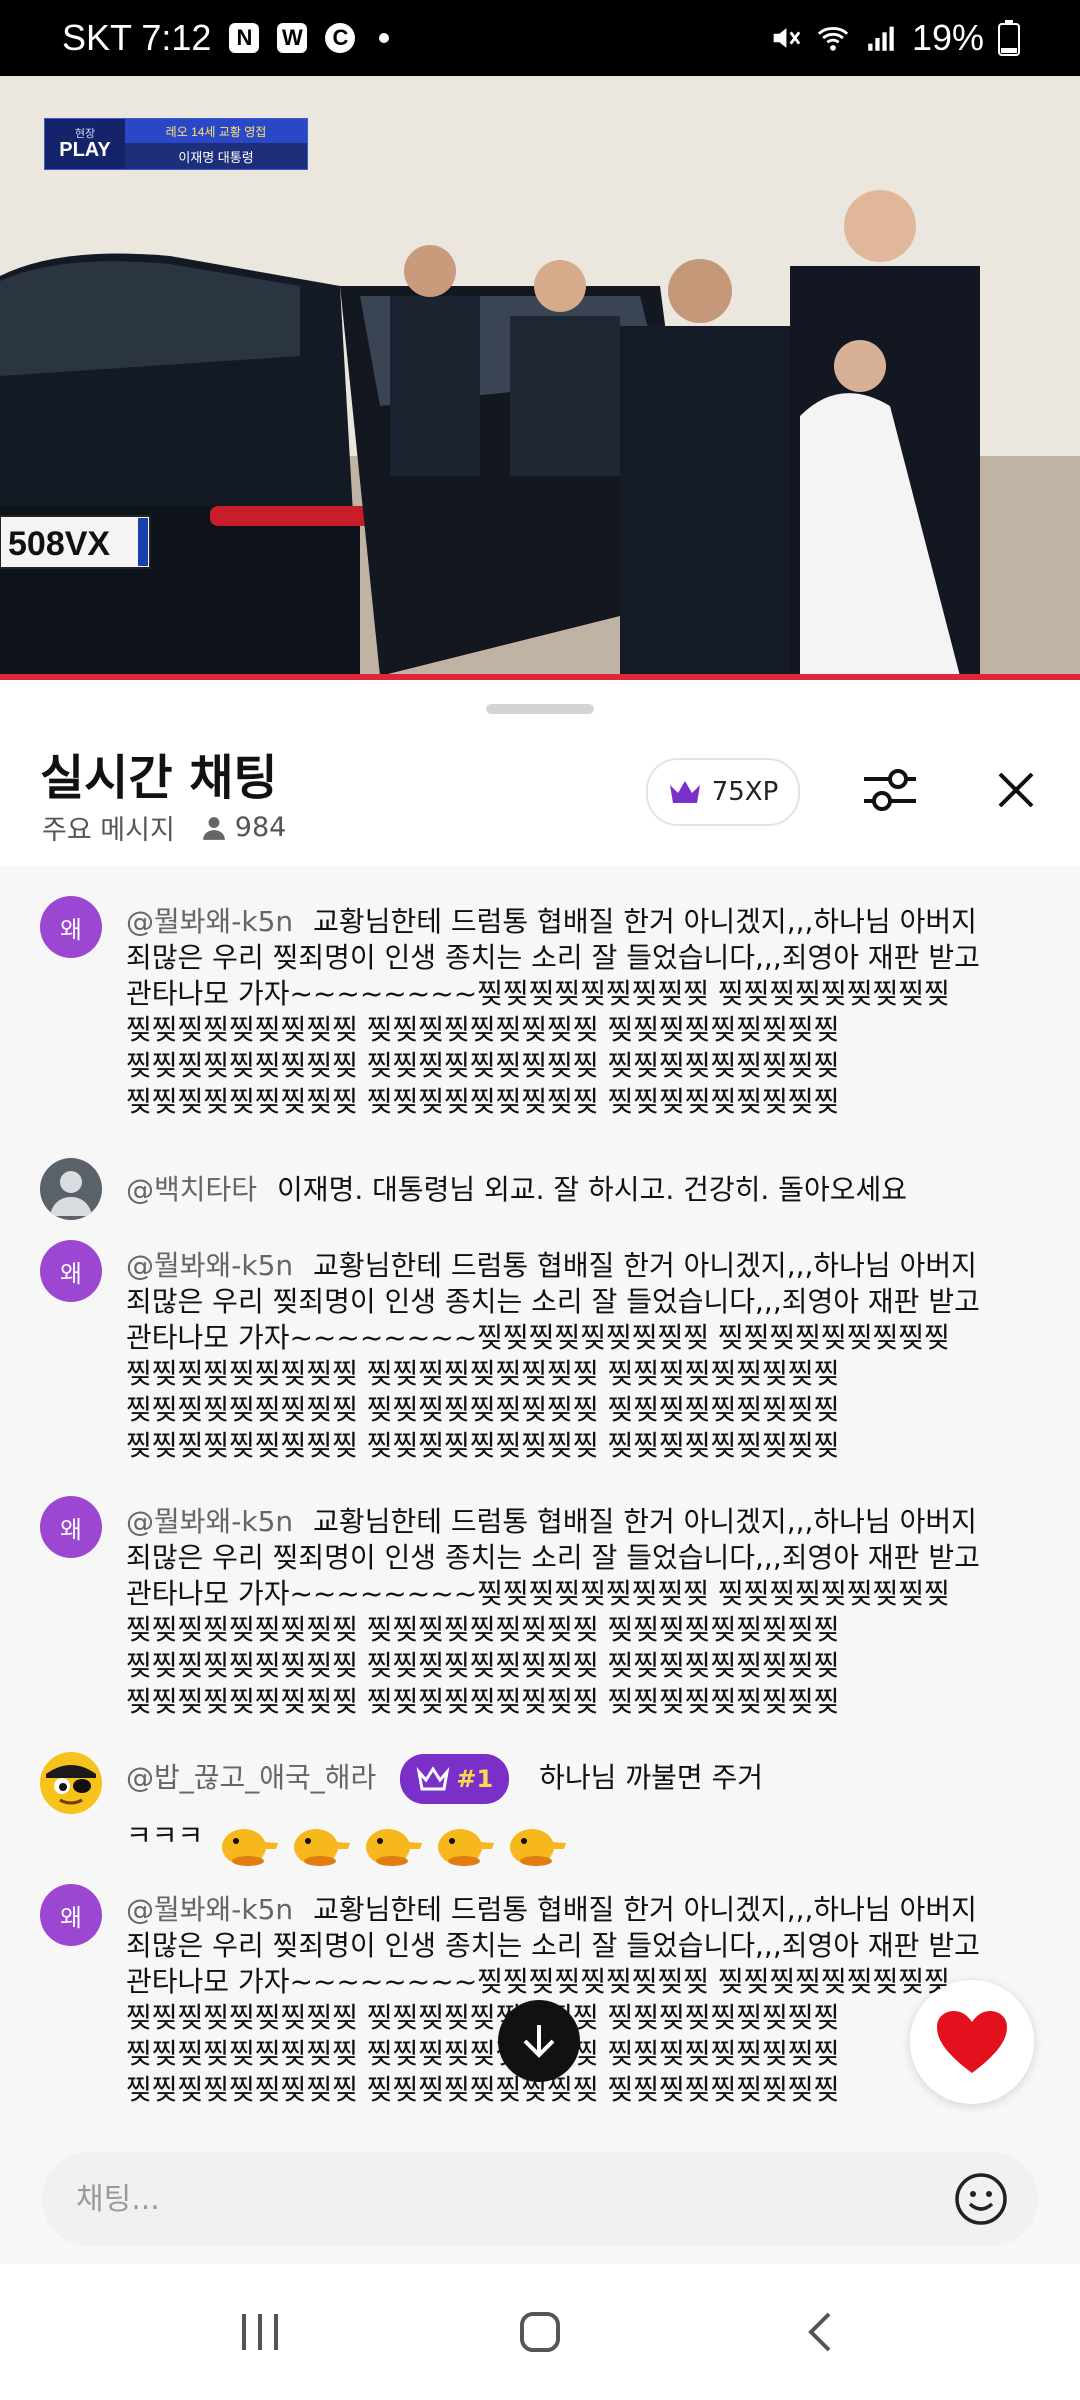 Image resolution: width=1080 pixels, height=2400 pixels. I want to click on chat-title: 실시간 채팅, so click(159, 778).